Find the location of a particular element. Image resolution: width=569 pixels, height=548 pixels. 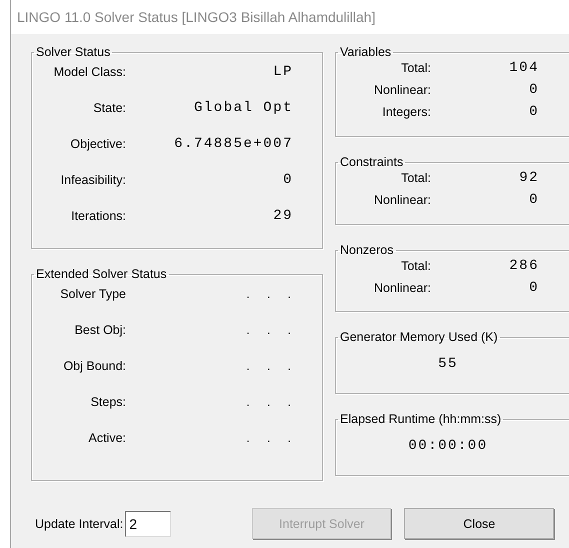

update-interval-field: 2 is located at coordinates (148, 523).